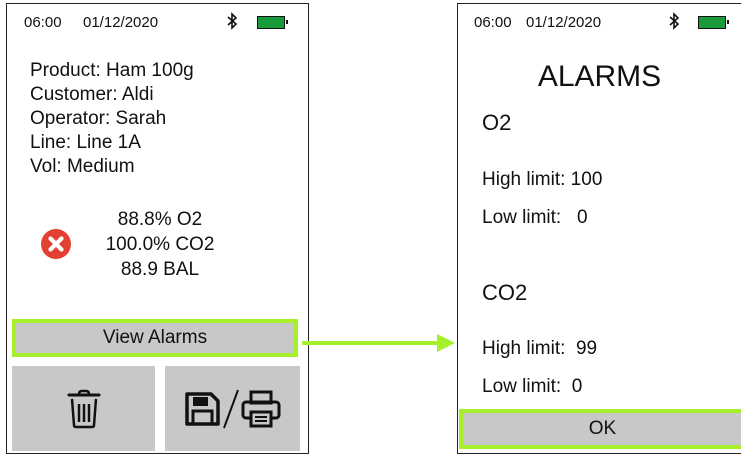  What do you see at coordinates (92, 94) in the screenshot?
I see `customer-info: Customer: Aldi` at bounding box center [92, 94].